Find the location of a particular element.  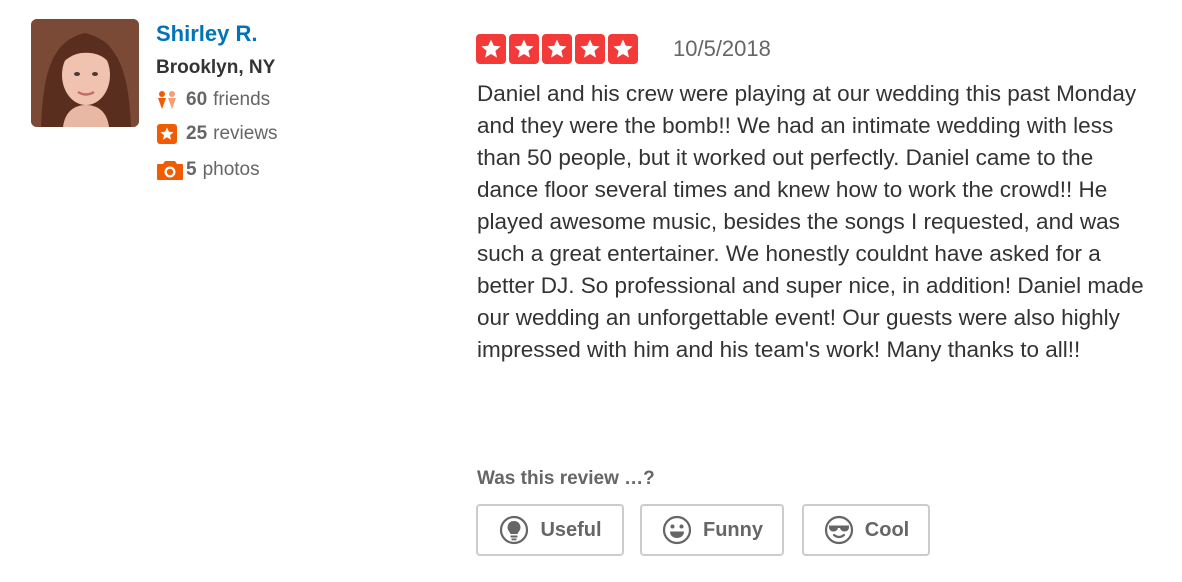

useful-label: Useful is located at coordinates (571, 529).